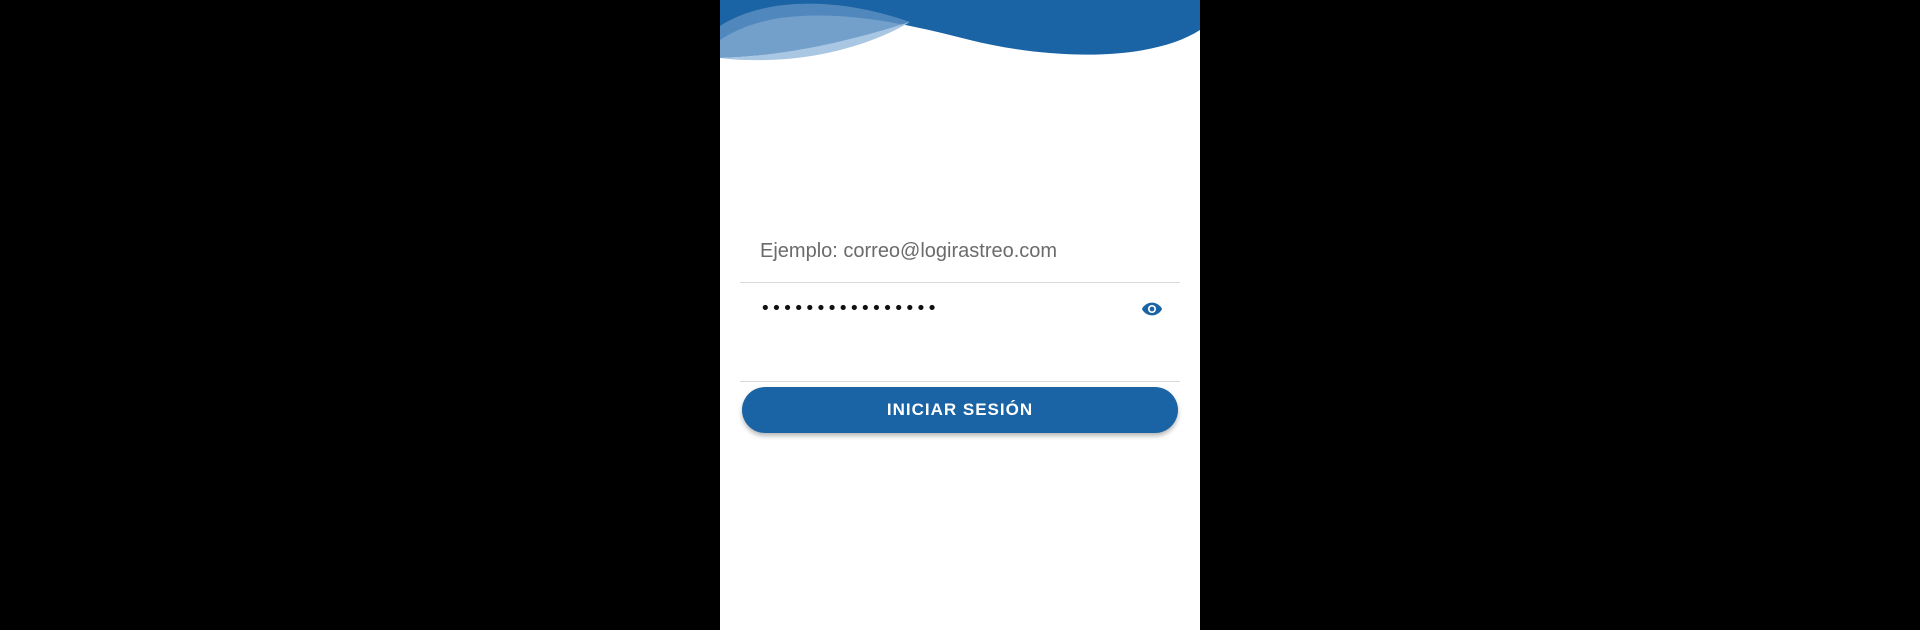 The width and height of the screenshot is (1920, 630). I want to click on email-field: Ejemplo: correo@logirastreo.com, so click(960, 256).